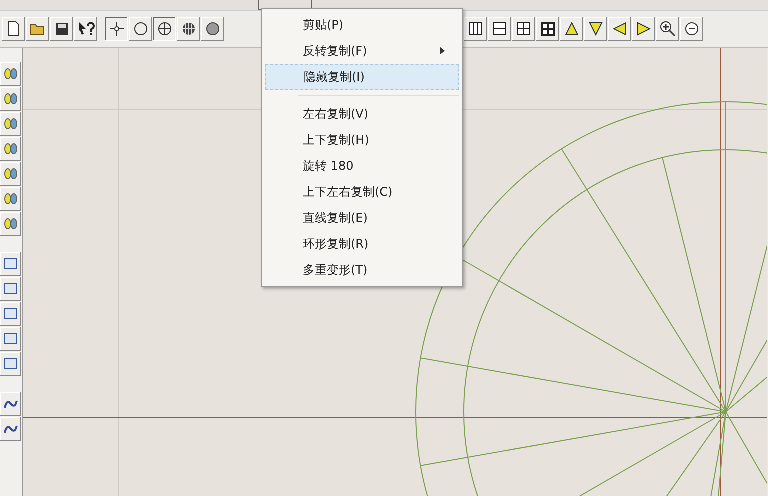  What do you see at coordinates (10, 99) in the screenshot?
I see `ellipse-pair-icon` at bounding box center [10, 99].